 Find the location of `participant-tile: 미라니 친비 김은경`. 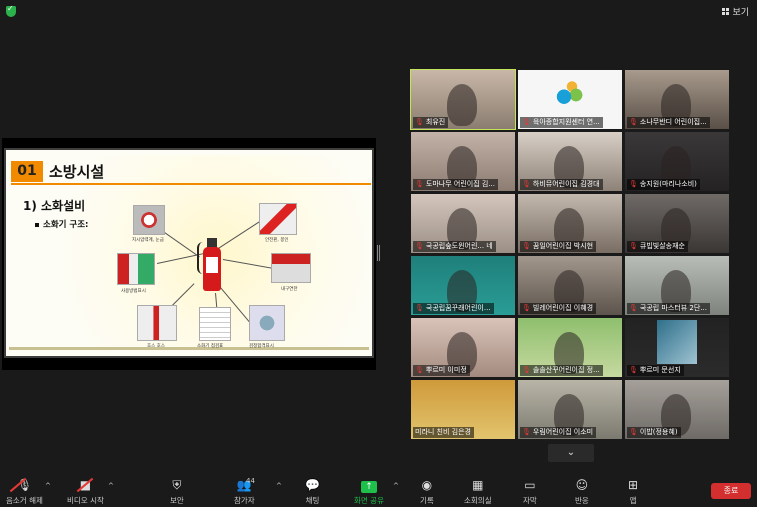

participant-tile: 미라니 친비 김은경 is located at coordinates (463, 409).